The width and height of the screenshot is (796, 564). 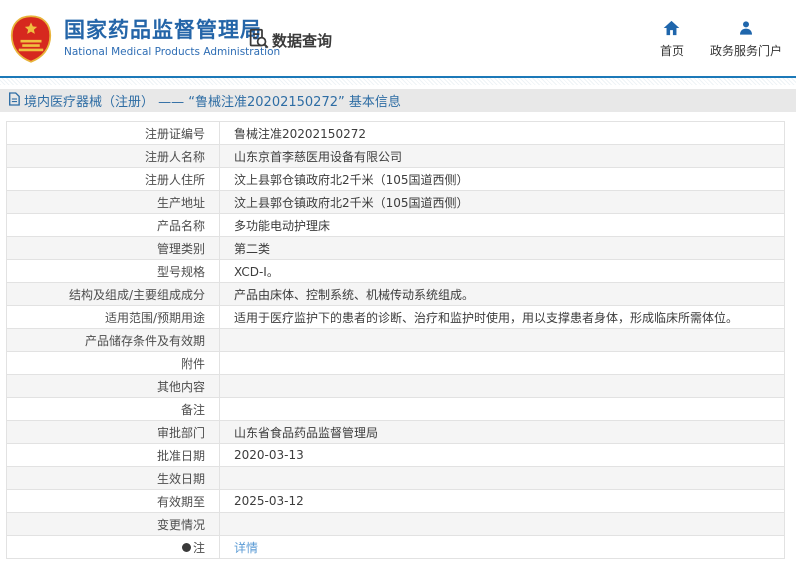 I want to click on nav-home-label: 首页, so click(x=671, y=51).